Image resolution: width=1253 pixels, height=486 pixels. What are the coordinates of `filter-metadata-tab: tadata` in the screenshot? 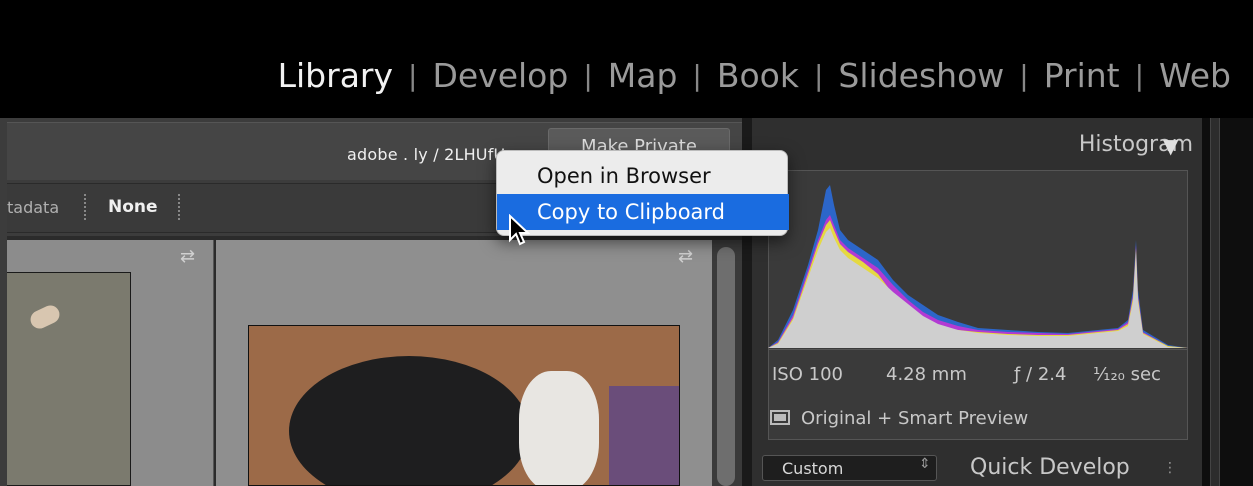 It's located at (33, 207).